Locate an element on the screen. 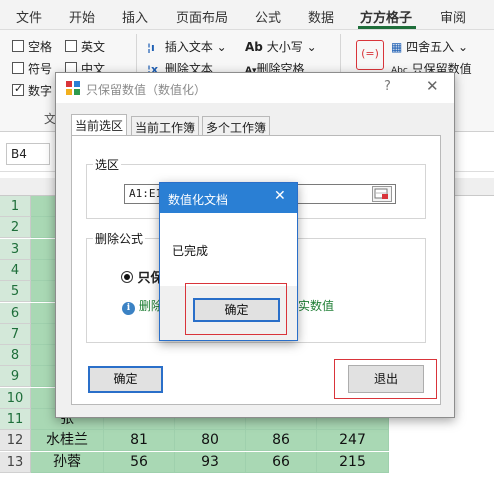 The image size is (494, 477). table-cell: 孙蓉 is located at coordinates (67, 462).